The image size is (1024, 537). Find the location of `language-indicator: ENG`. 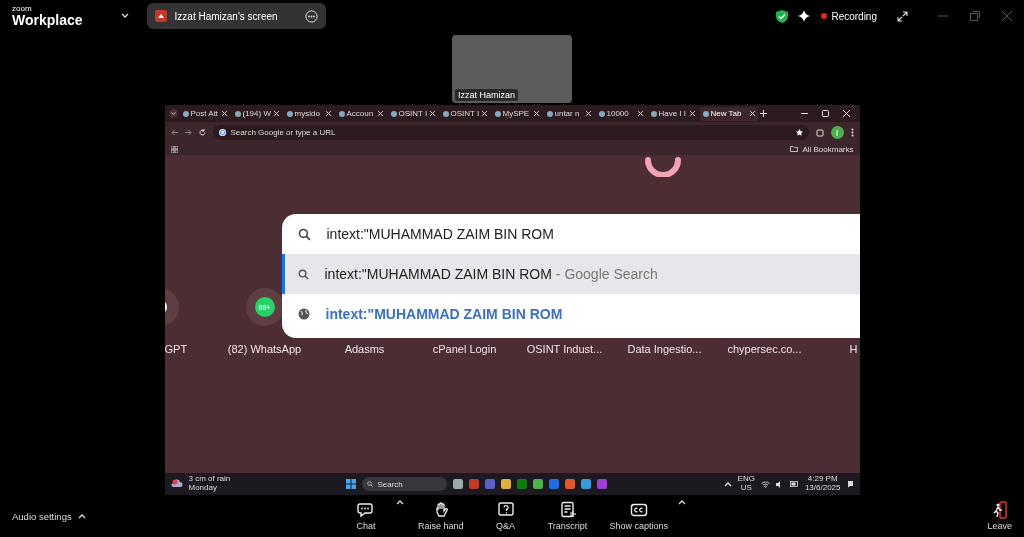

language-indicator: ENG is located at coordinates (746, 479).